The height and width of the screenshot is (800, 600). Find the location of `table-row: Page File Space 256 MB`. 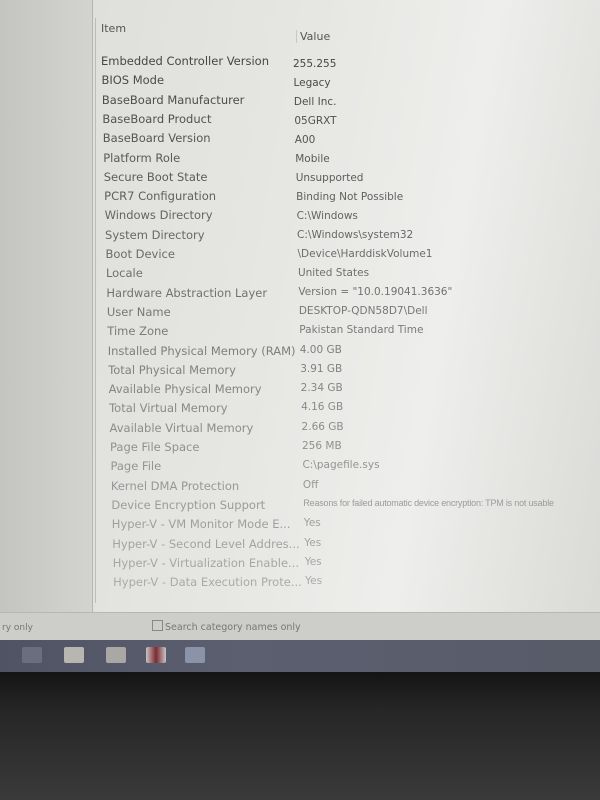

table-row: Page File Space 256 MB is located at coordinates (349, 449).